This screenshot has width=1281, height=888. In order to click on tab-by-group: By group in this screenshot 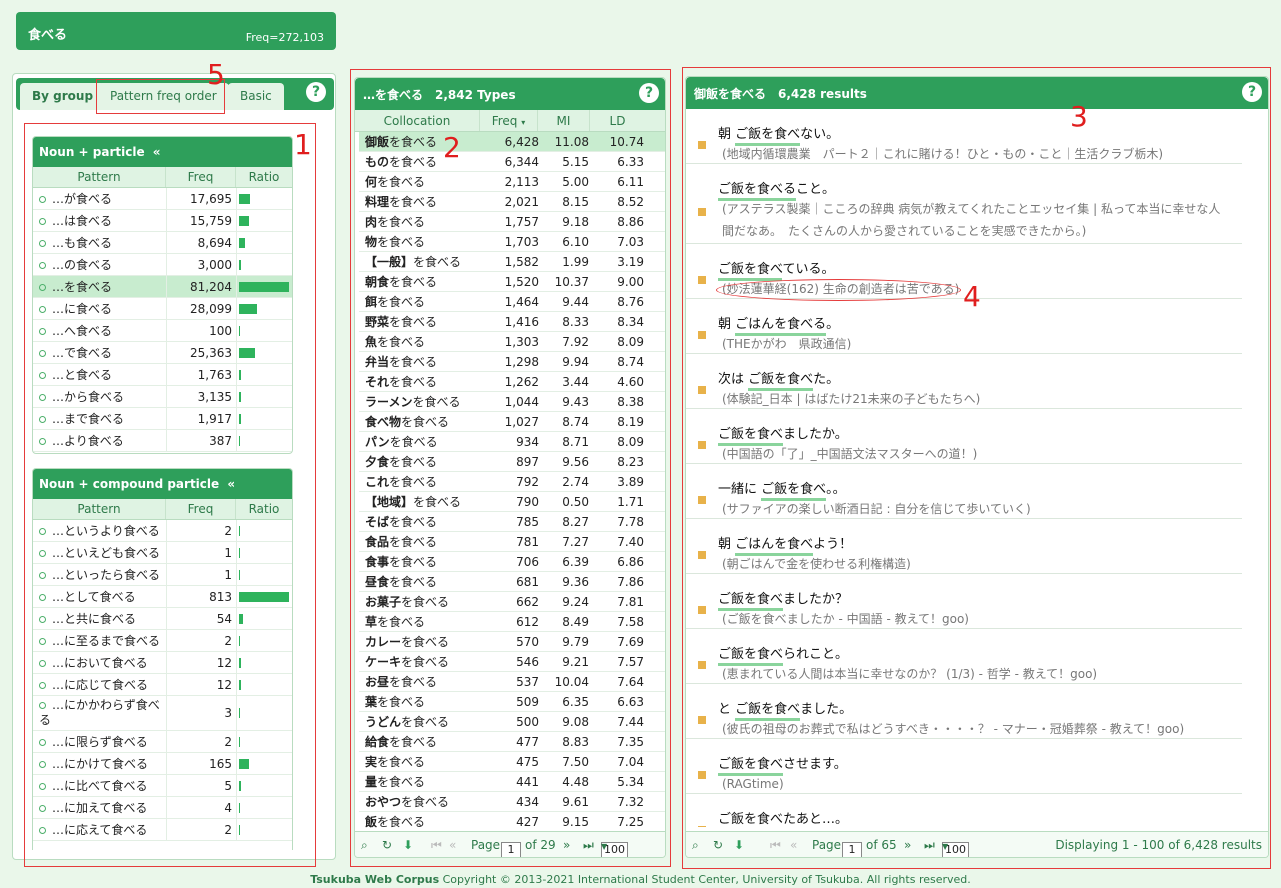, I will do `click(63, 96)`.